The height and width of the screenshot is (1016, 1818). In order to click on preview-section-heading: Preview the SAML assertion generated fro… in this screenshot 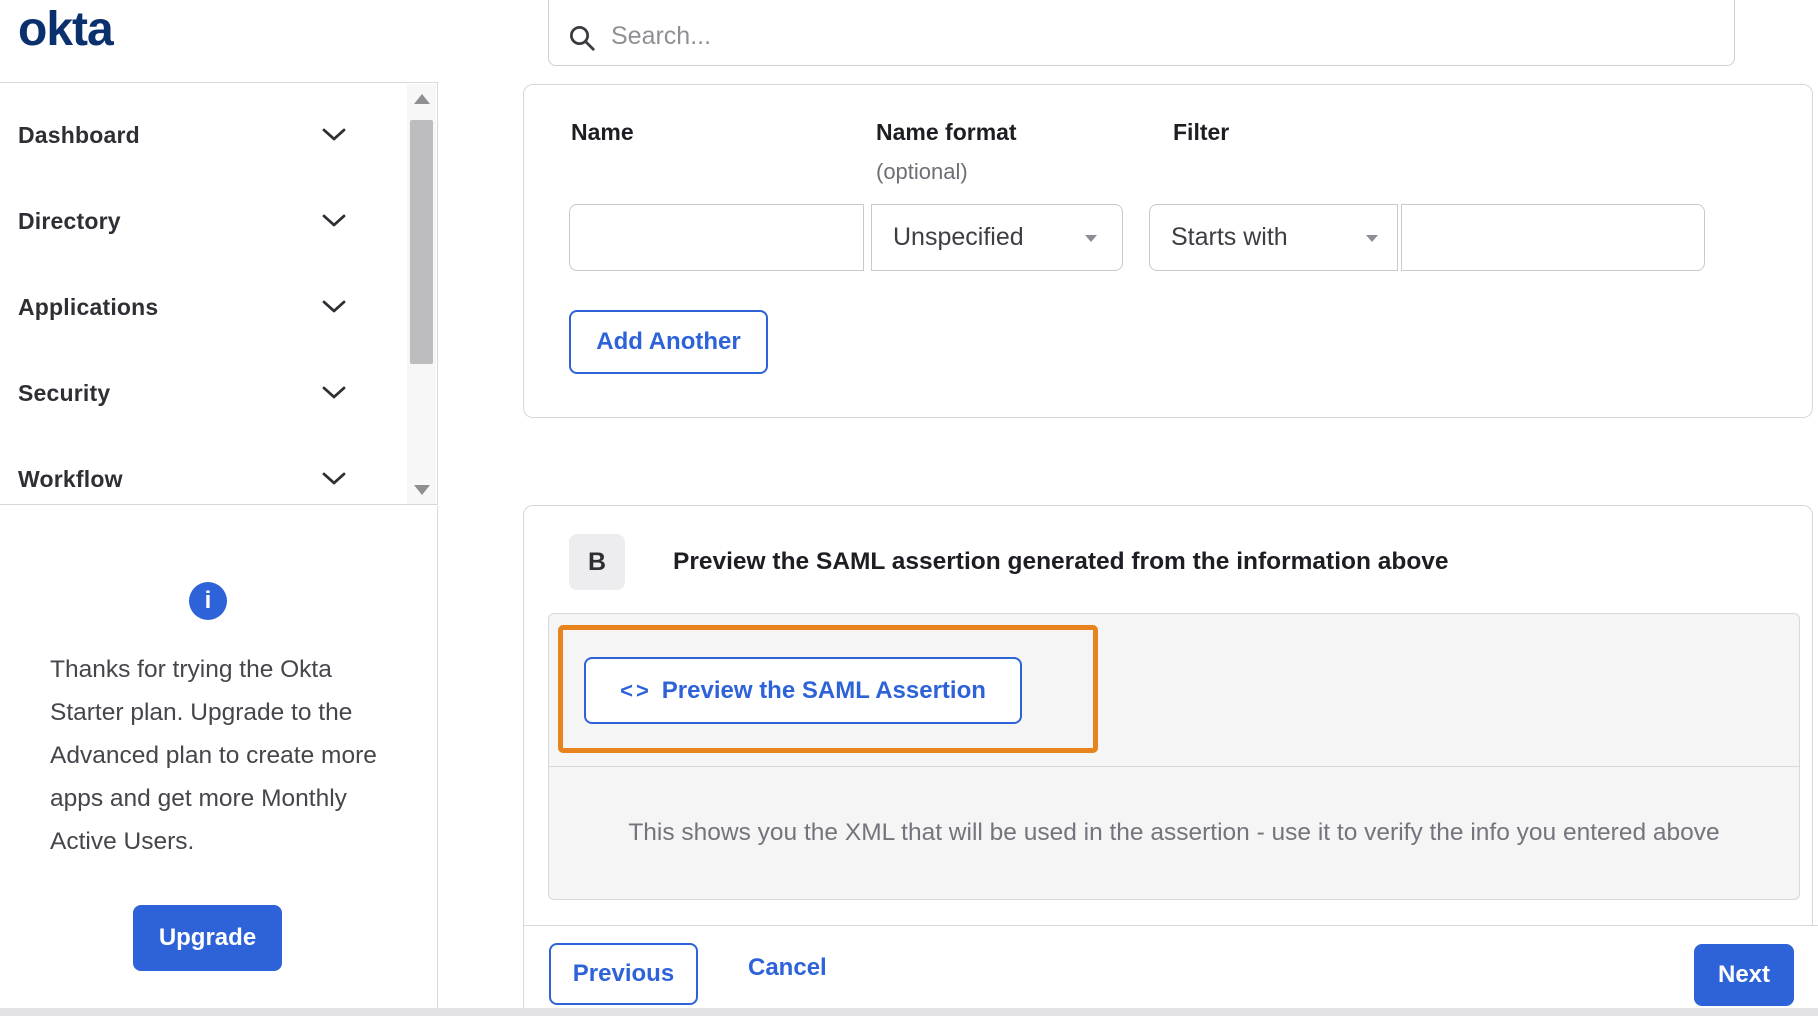, I will do `click(1061, 561)`.